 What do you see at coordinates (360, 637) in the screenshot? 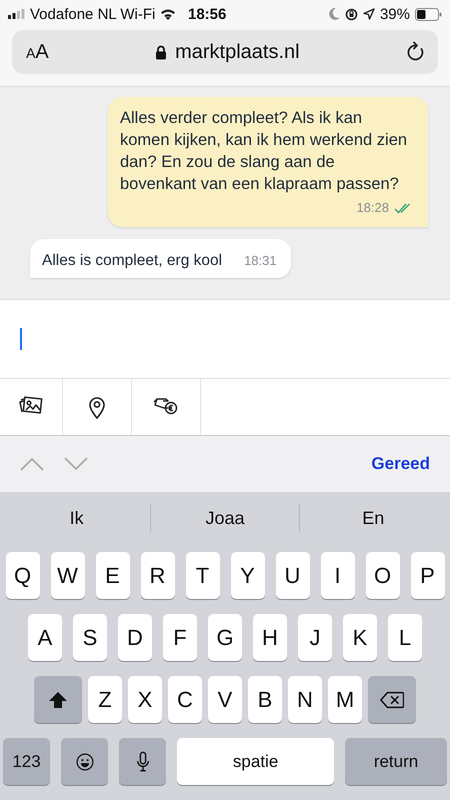
I see `letter-key: K` at bounding box center [360, 637].